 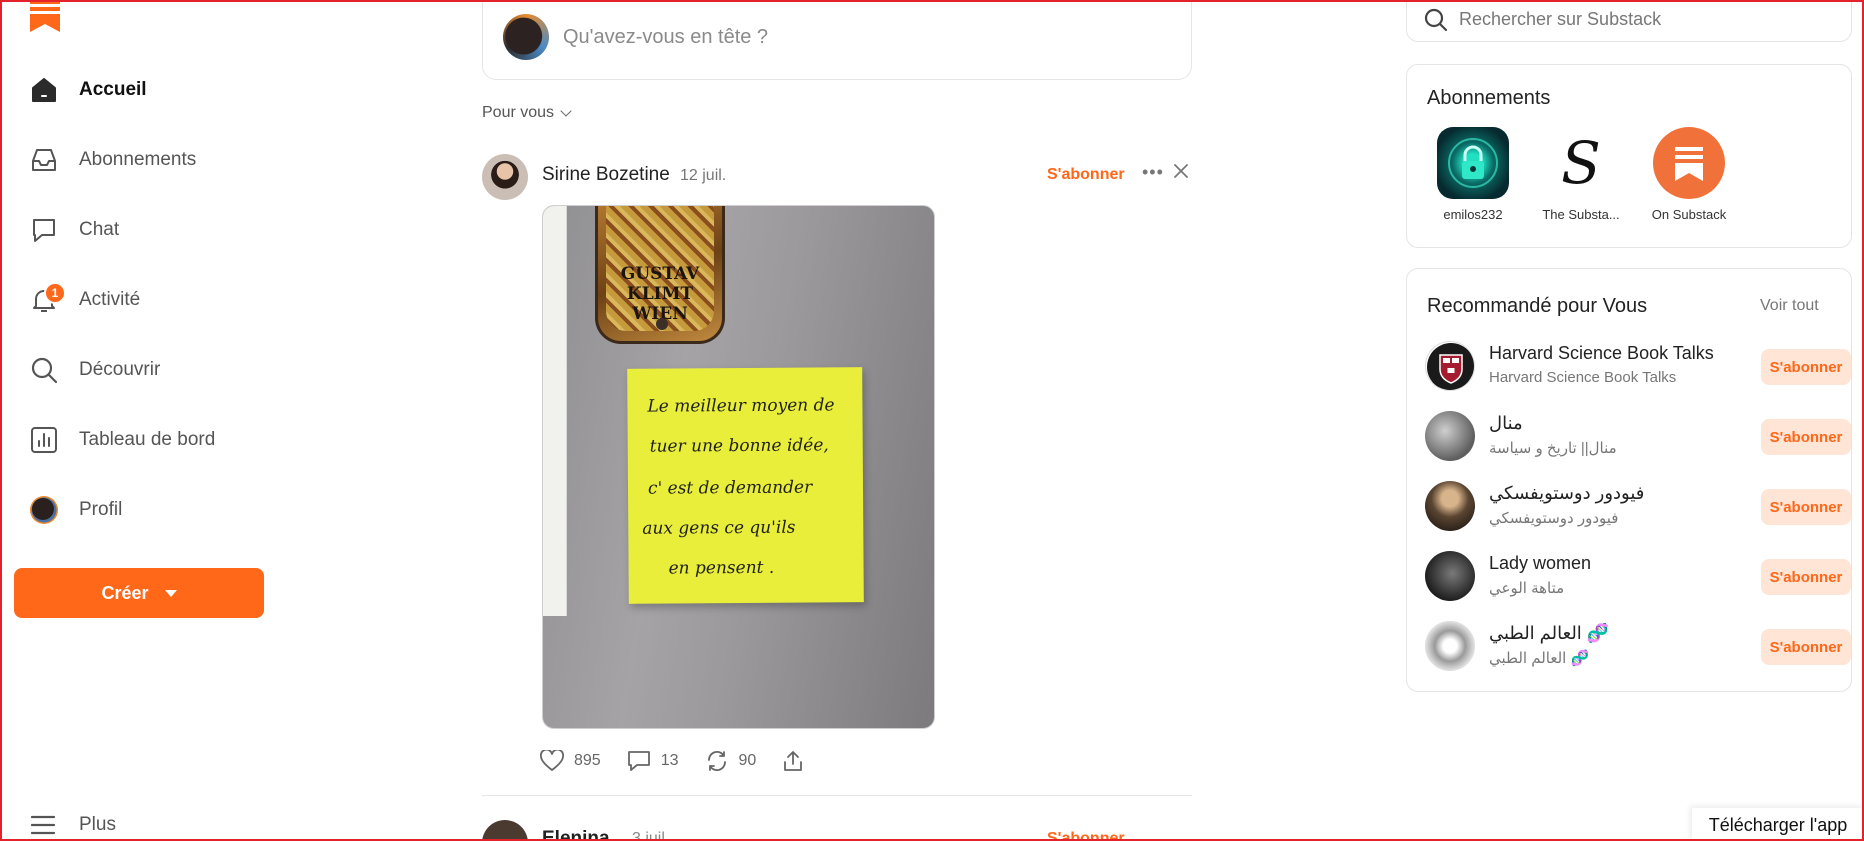 I want to click on recommendation-row: Lady women متاهة الوعي S'abonner, so click(x=1638, y=577).